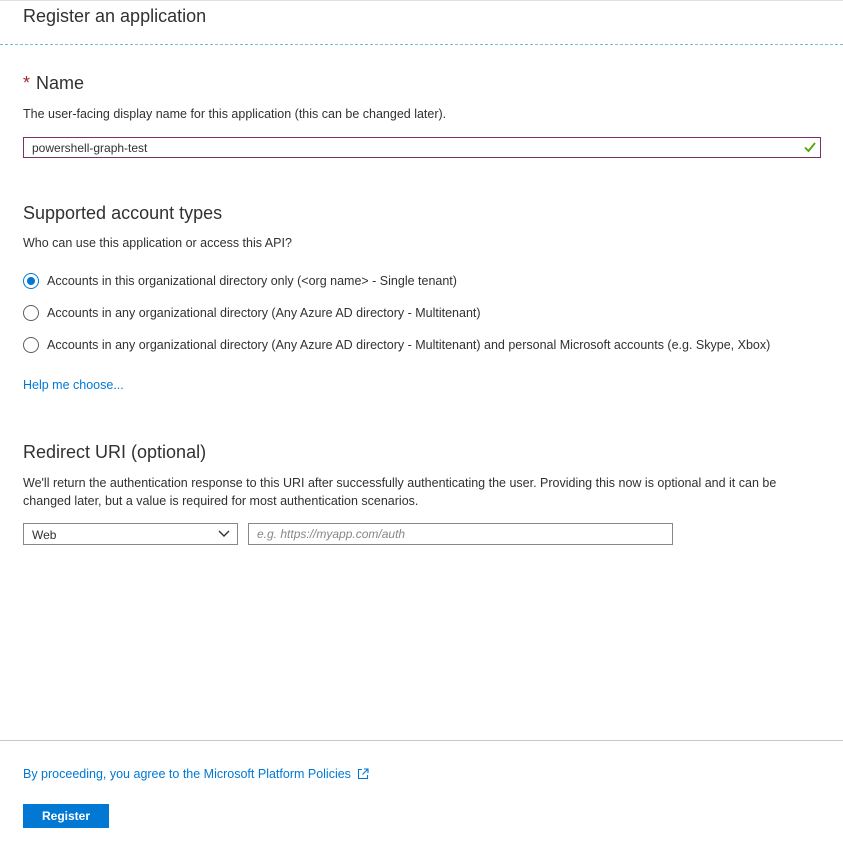  I want to click on header-divider, so click(421, 44).